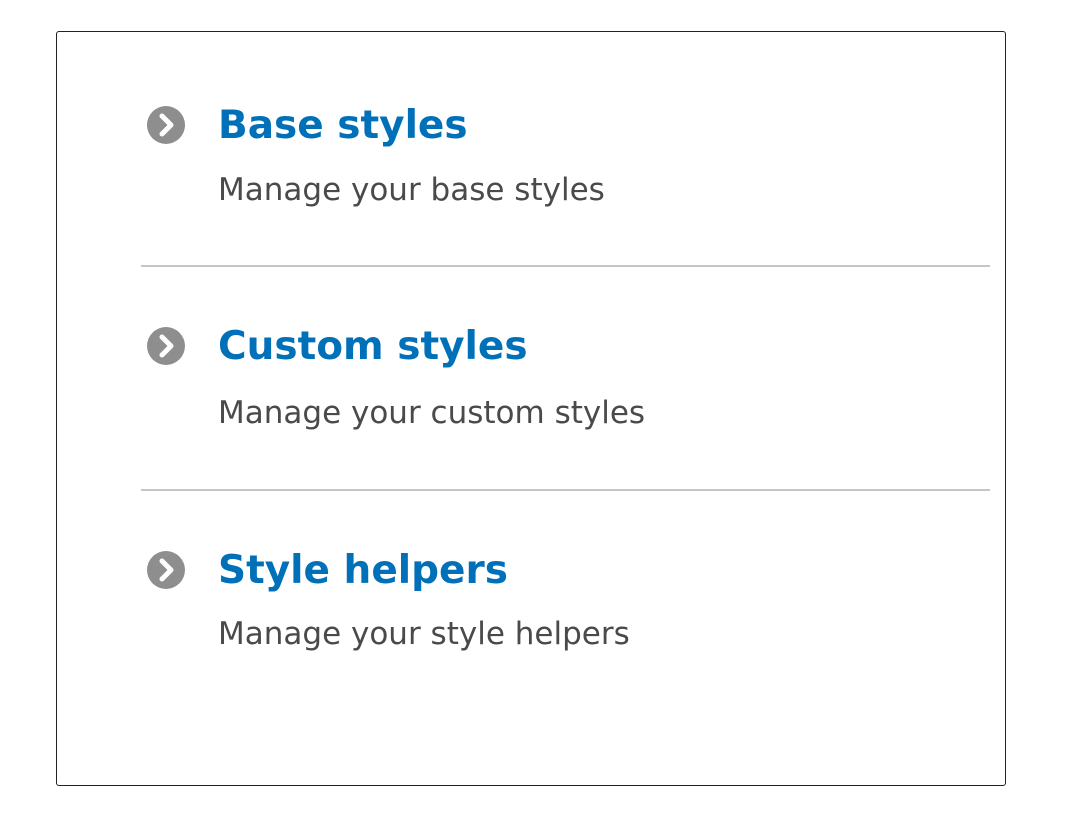 Image resolution: width=1073 pixels, height=820 pixels. Describe the element at coordinates (363, 570) in the screenshot. I see `style-helpers-link: Style helpers` at that location.